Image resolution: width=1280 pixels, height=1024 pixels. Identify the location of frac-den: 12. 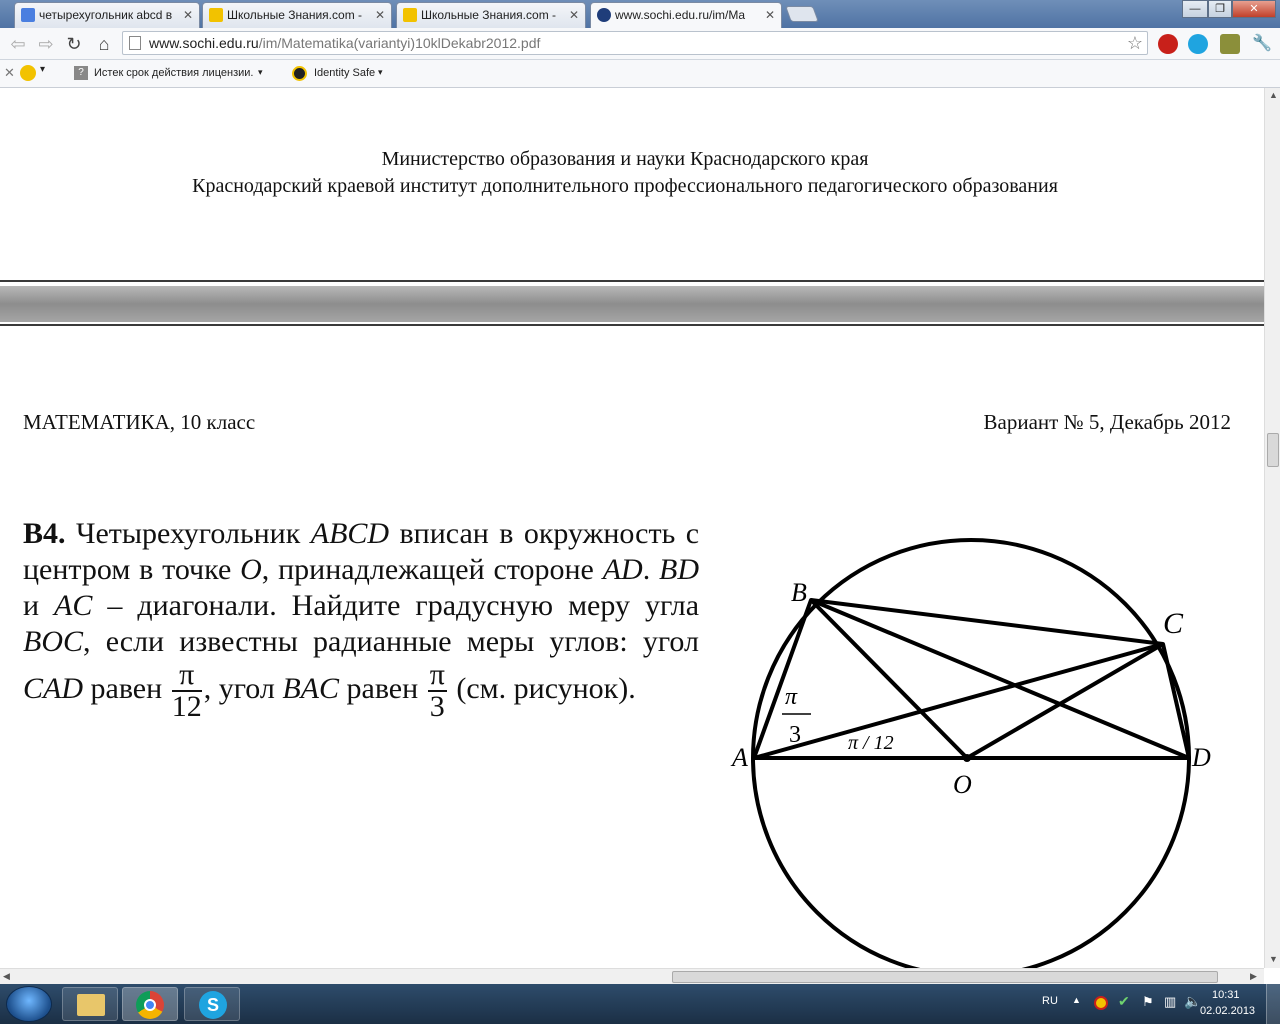
(186, 706).